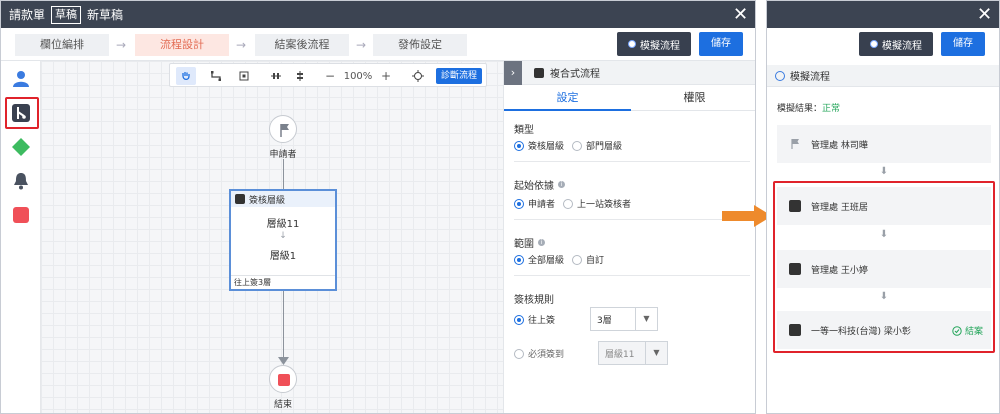  What do you see at coordinates (884, 171) in the screenshot?
I see `arrow-down-icon: ⬇` at bounding box center [884, 171].